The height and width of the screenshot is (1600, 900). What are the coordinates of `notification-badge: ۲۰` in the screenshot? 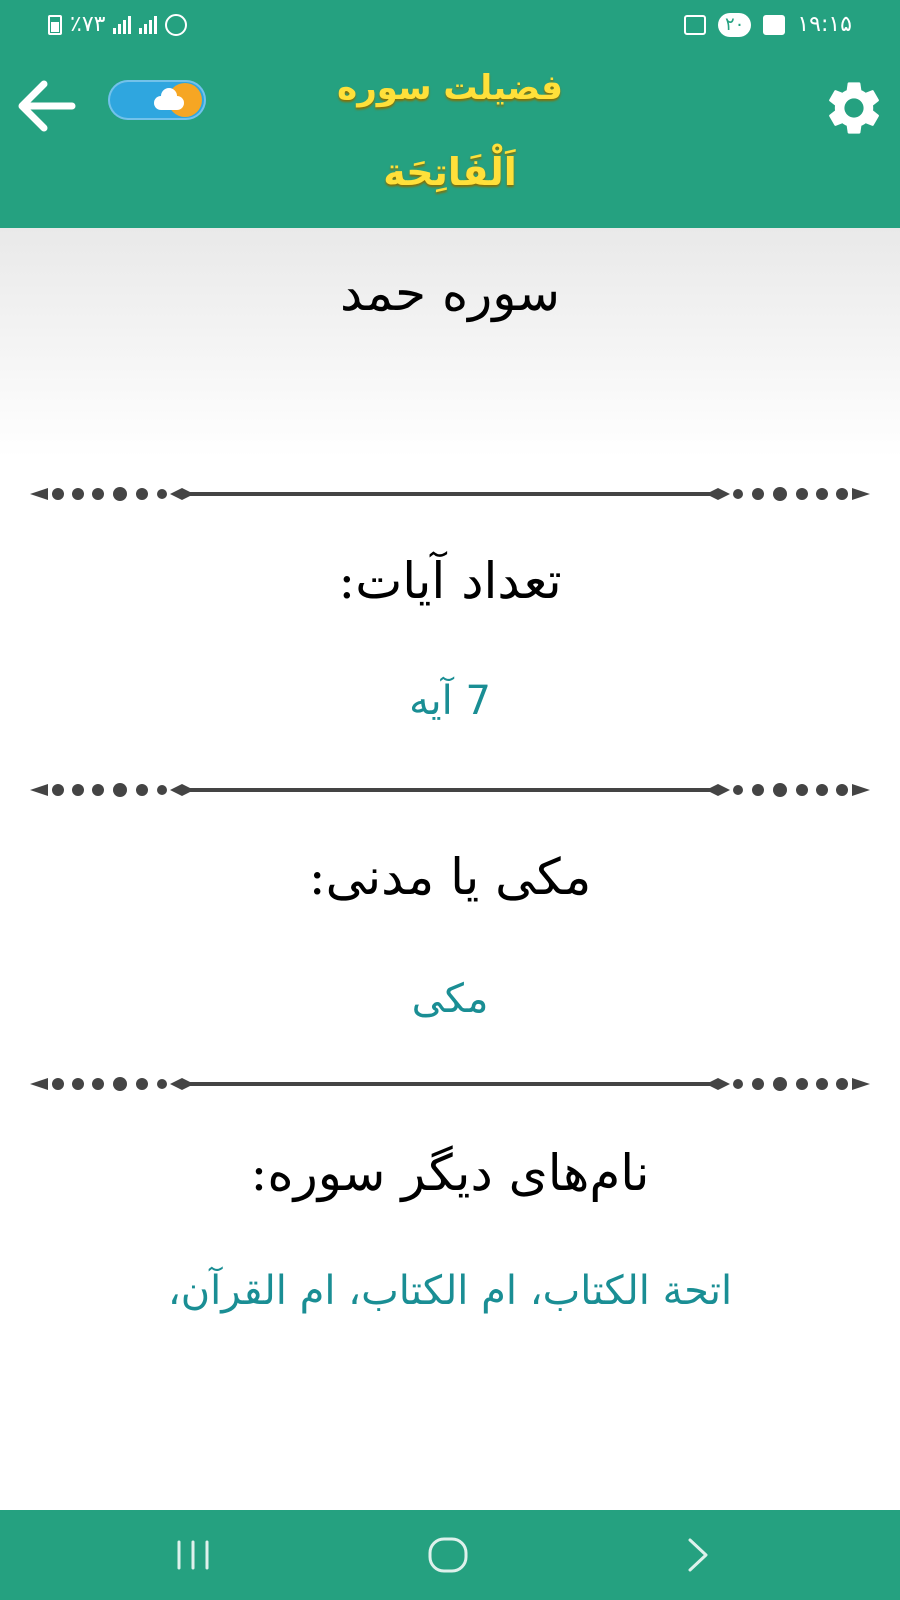 It's located at (734, 24).